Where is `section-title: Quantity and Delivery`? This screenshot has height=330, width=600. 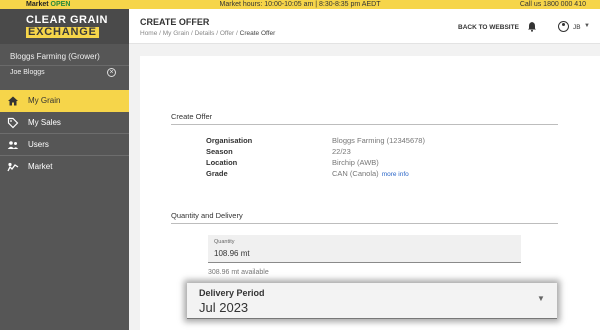 section-title: Quantity and Delivery is located at coordinates (207, 215).